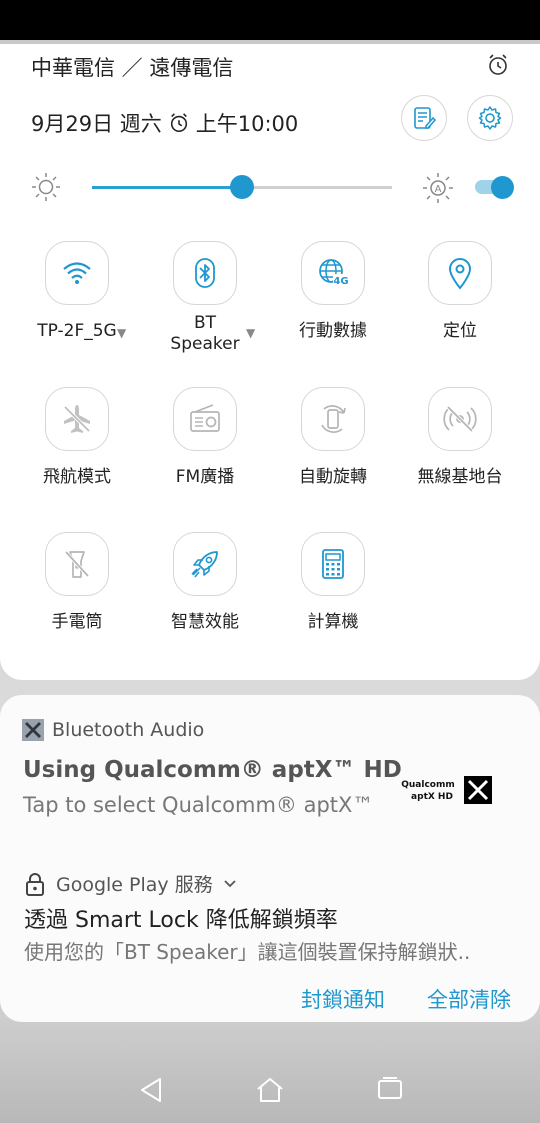  What do you see at coordinates (121, 333) in the screenshot?
I see `wifi-dropdown-caret: ▼` at bounding box center [121, 333].